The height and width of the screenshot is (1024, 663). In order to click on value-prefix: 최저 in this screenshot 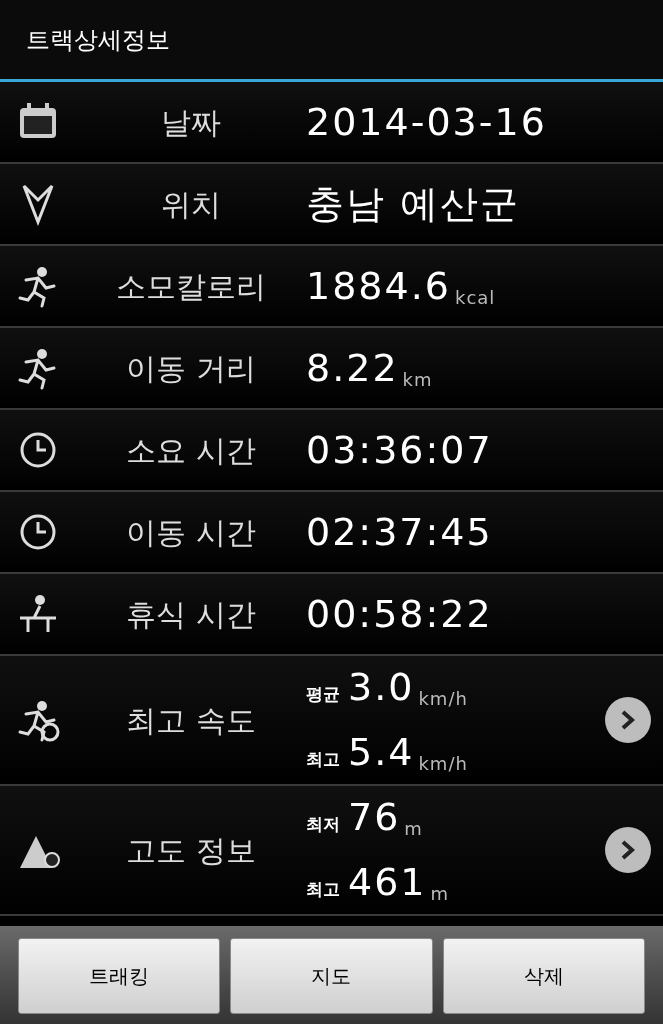, I will do `click(323, 824)`.